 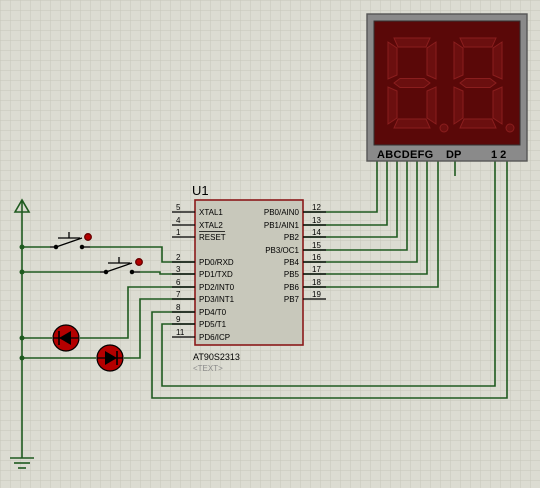 What do you see at coordinates (316, 232) in the screenshot?
I see `pin-number: 14` at bounding box center [316, 232].